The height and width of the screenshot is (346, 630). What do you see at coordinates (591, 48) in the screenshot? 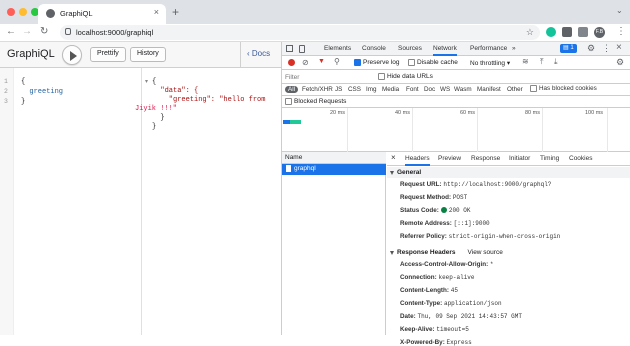
I see `settings-gear-icon: ⚙` at bounding box center [591, 48].